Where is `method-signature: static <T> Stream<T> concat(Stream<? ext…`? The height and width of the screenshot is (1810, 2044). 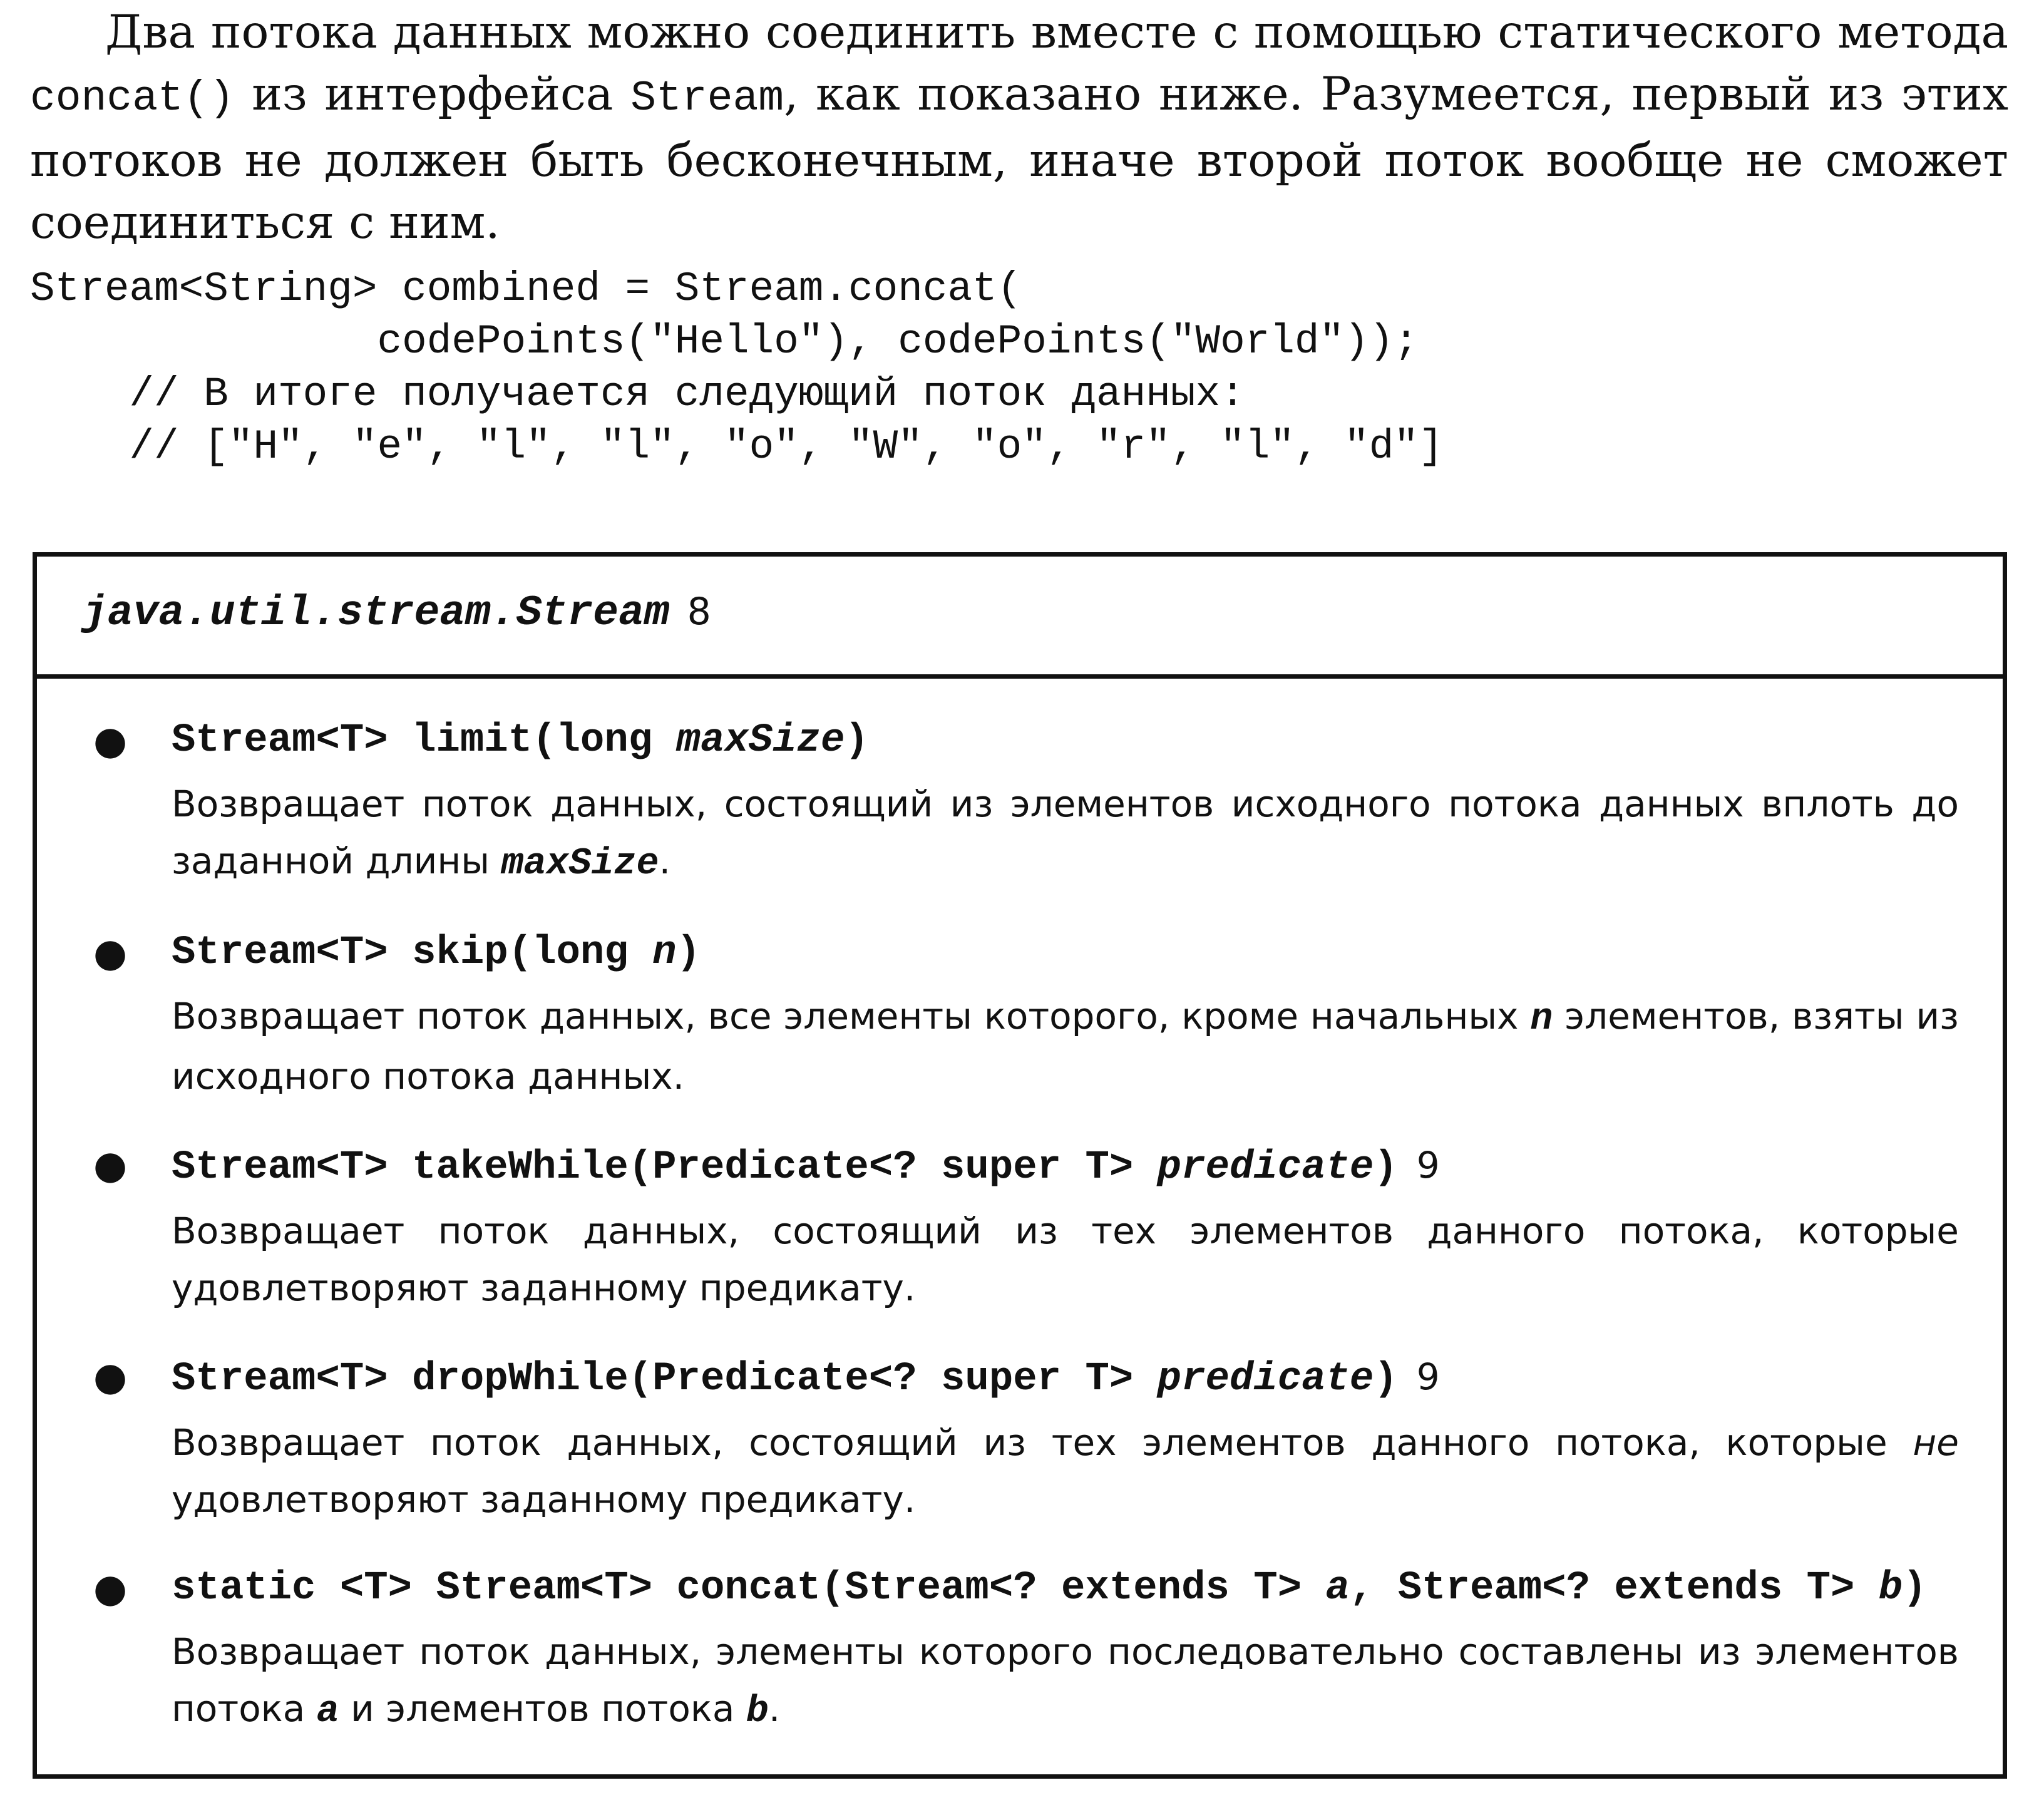
method-signature: static <T> Stream<T> concat(Stream<? ext… is located at coordinates (1065, 1588).